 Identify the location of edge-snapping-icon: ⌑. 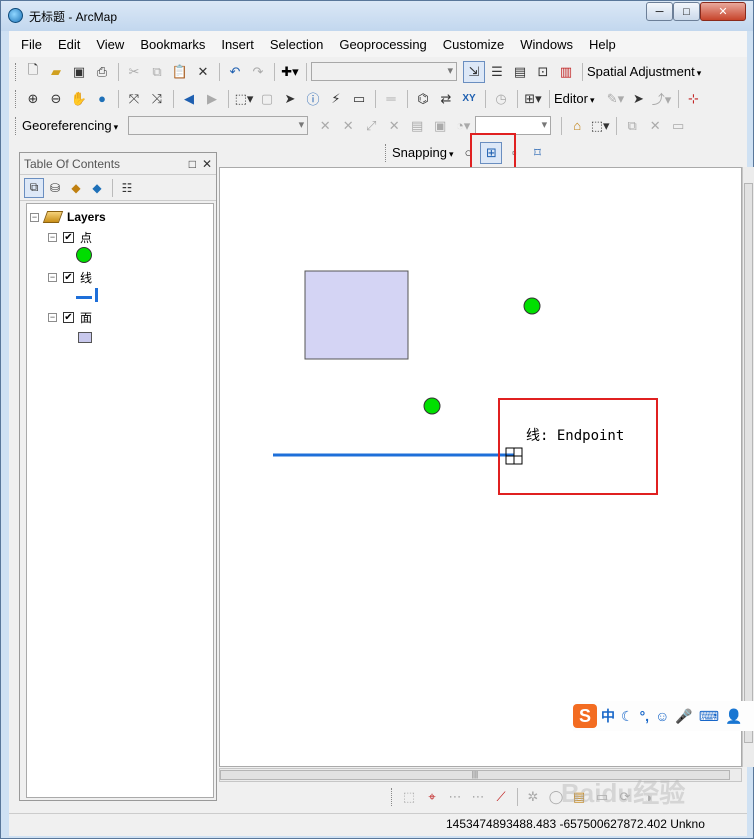
(537, 153).